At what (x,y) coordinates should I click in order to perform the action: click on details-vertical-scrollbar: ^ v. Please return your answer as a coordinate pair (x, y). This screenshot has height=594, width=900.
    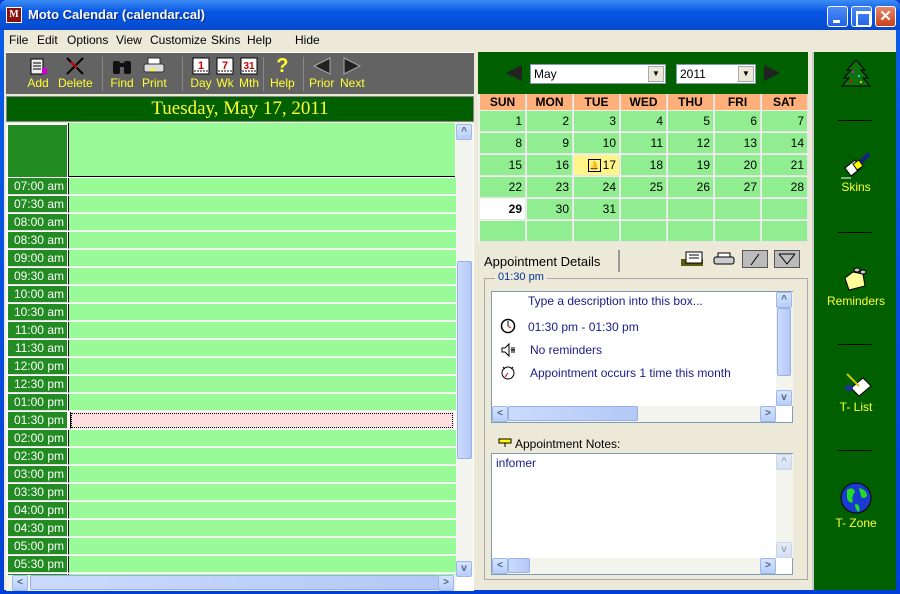
    Looking at the image, I should click on (784, 349).